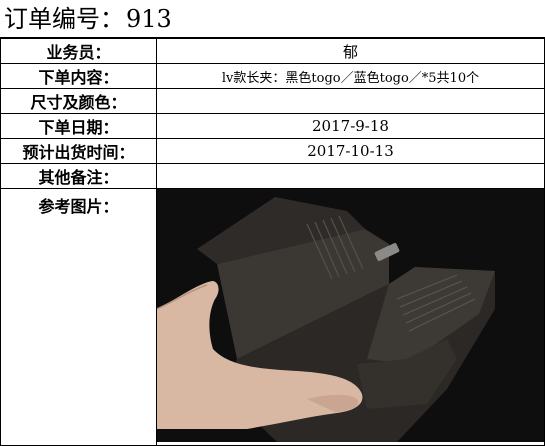  Describe the element at coordinates (78, 101) in the screenshot. I see `size-color-label: 尺寸及颜色：` at that location.